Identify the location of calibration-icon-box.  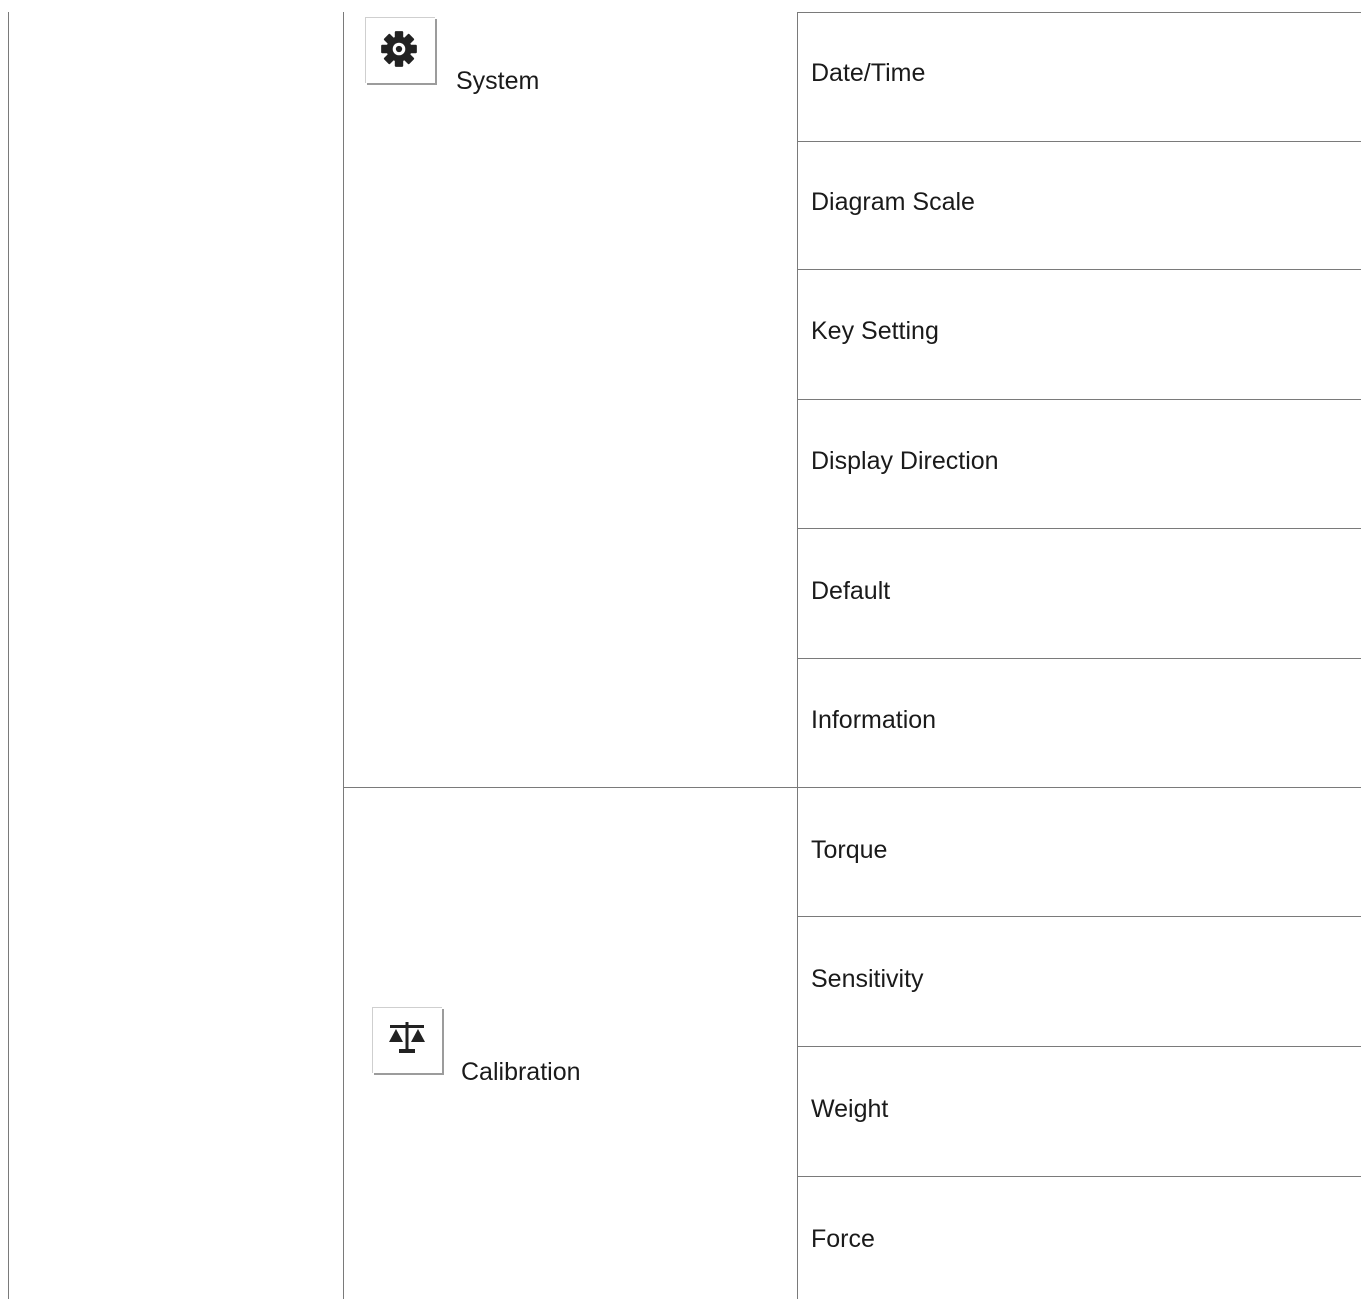
(407, 1040).